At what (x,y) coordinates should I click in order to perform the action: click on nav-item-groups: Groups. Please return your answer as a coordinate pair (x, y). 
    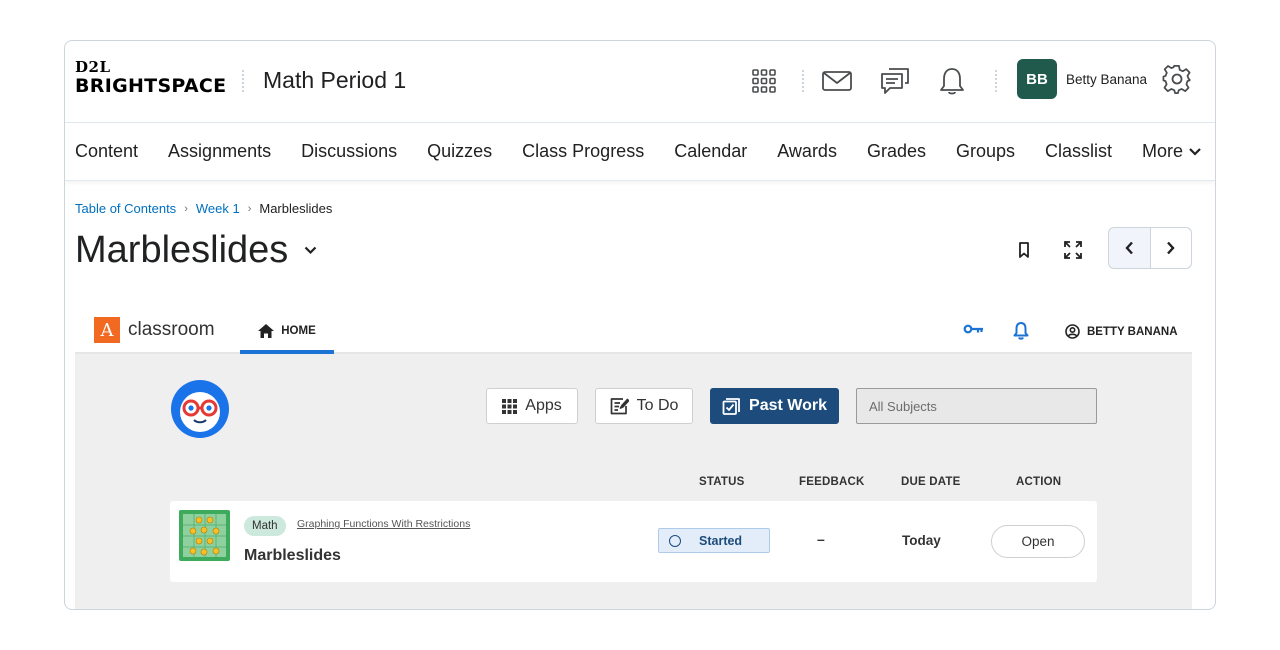
    Looking at the image, I should click on (985, 151).